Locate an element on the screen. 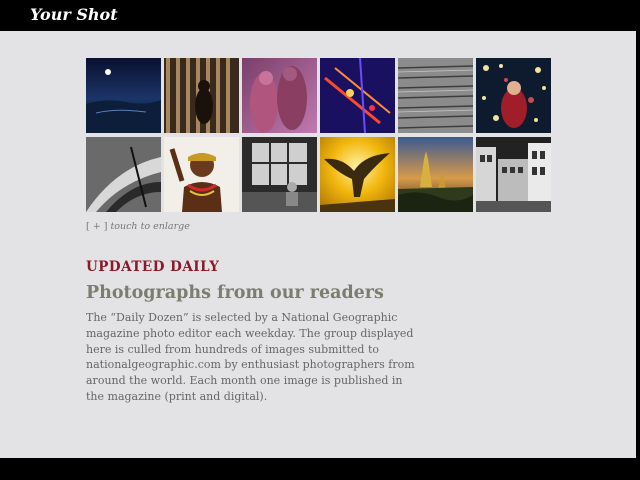 Image resolution: width=640 pixels, height=480 pixels. section-kicker: UPDATED DAILY is located at coordinates (153, 267).